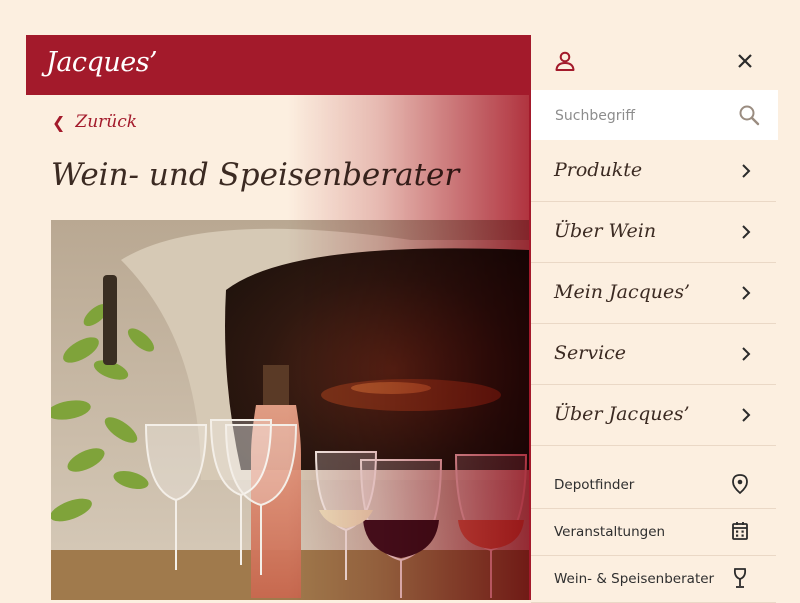  Describe the element at coordinates (610, 532) in the screenshot. I see `util-item-label: Veranstaltungen` at that location.